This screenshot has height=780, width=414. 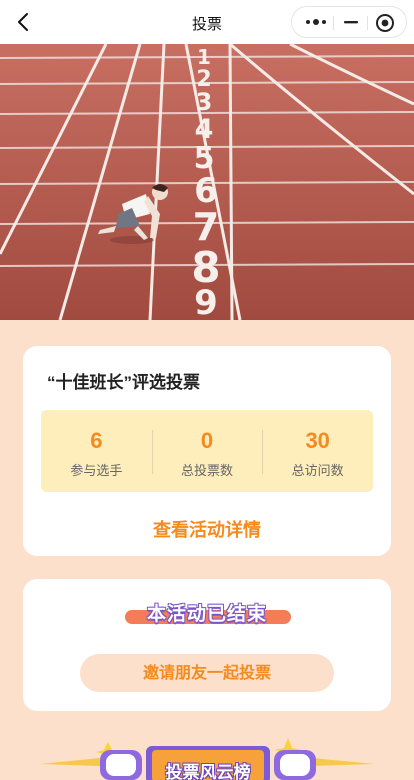 What do you see at coordinates (207, 529) in the screenshot?
I see `view-details-link: 查看活动详情` at bounding box center [207, 529].